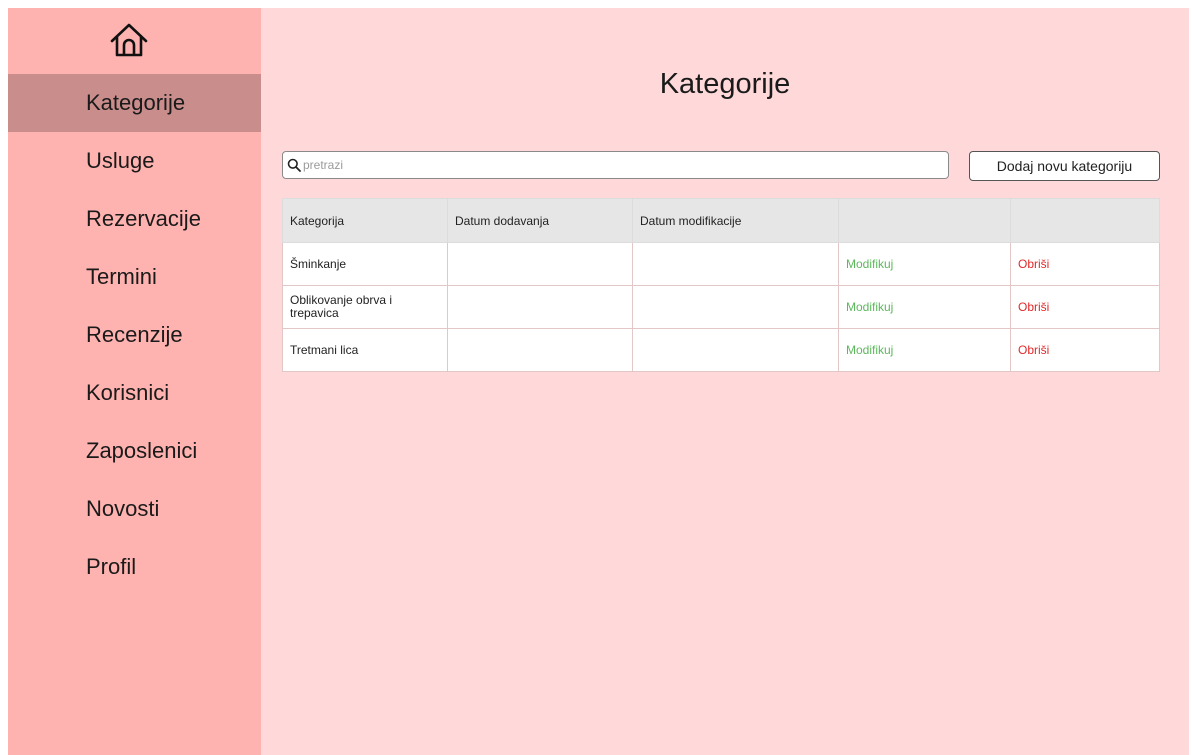  Describe the element at coordinates (540, 220) in the screenshot. I see `column-header-datum-dodavanja: Datum dodavanja` at that location.